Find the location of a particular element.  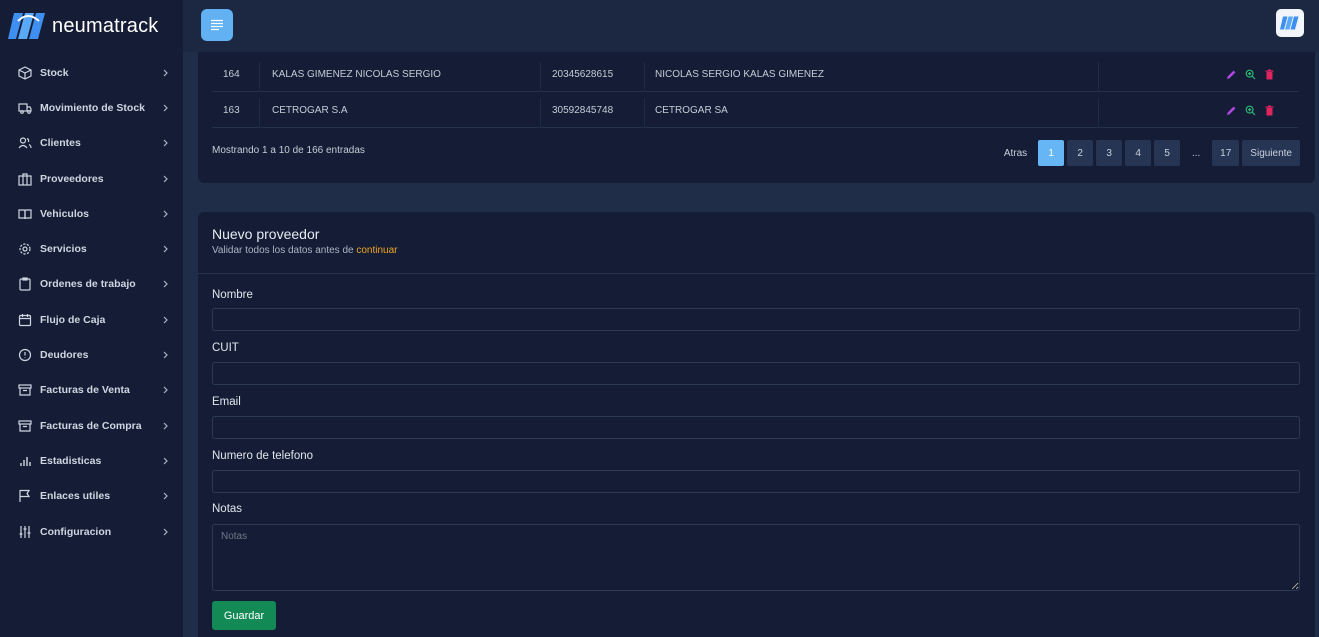

pagination-page-3: 3 is located at coordinates (1109, 153).